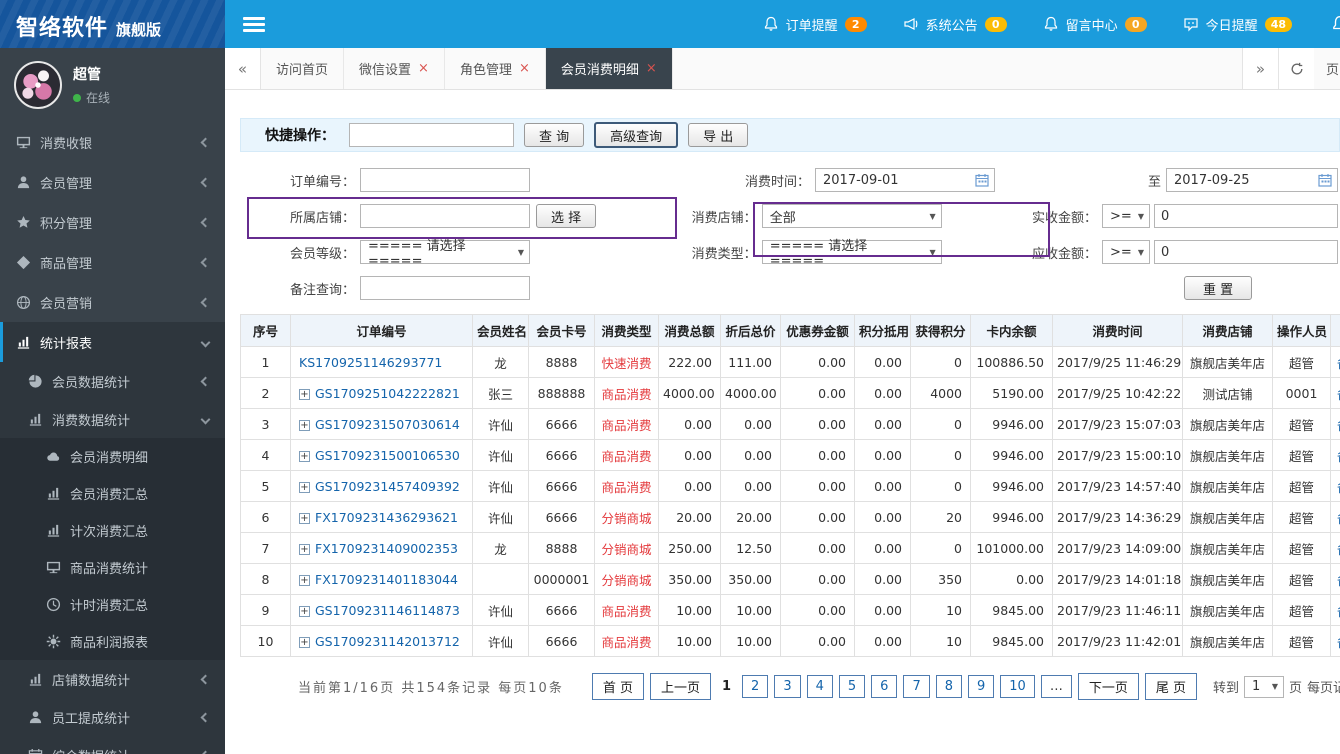 The image size is (1340, 754). Describe the element at coordinates (387, 486) in the screenshot. I see `order-number-link: GS1709231457409392` at that location.